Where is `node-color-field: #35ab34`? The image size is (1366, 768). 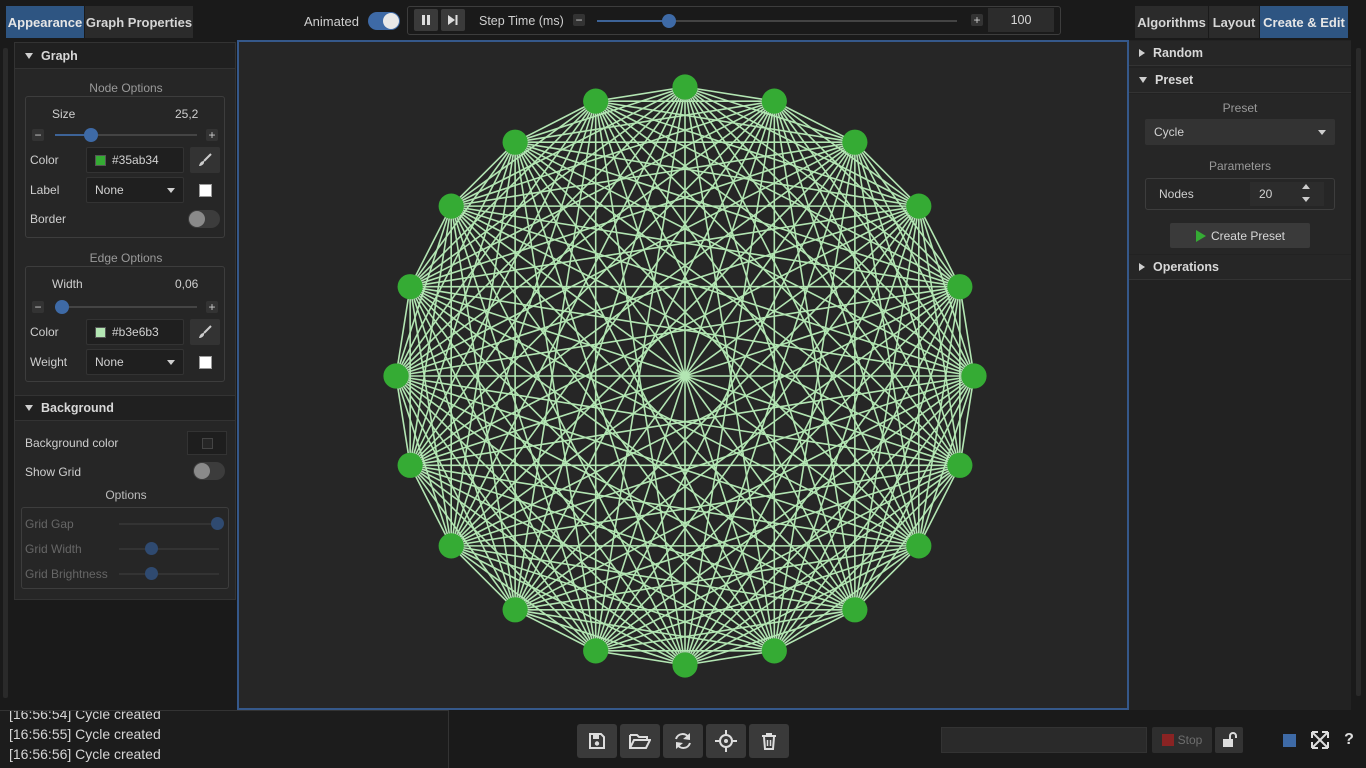
node-color-field: #35ab34 is located at coordinates (135, 160).